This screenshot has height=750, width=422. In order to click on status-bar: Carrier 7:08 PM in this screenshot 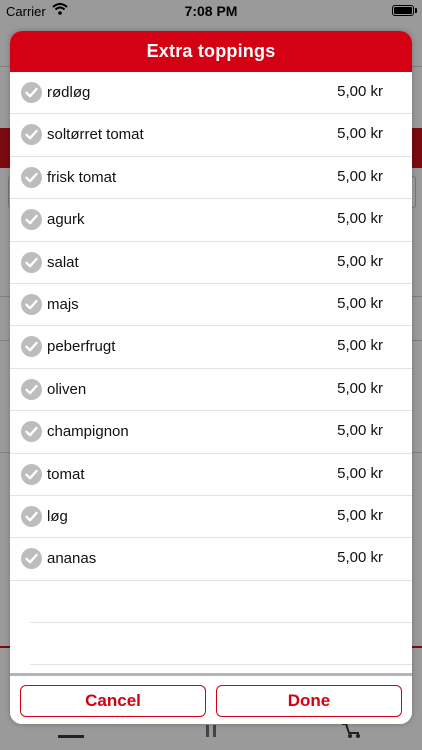, I will do `click(211, 11)`.